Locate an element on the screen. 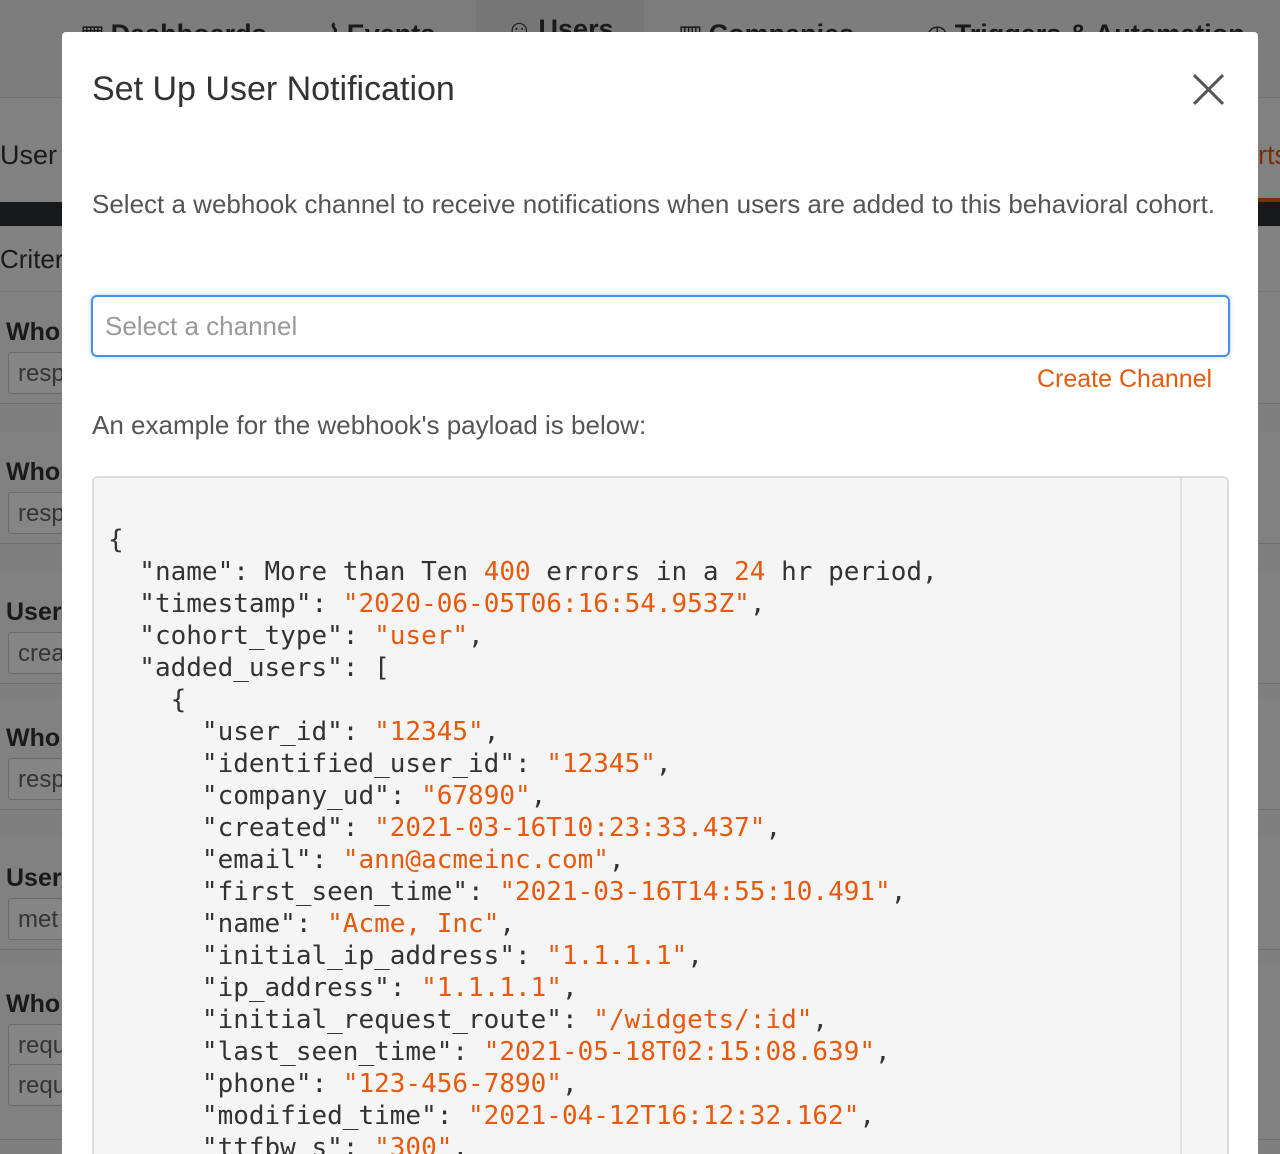 The width and height of the screenshot is (1280, 1154). code-line: "company_ud": "67890", is located at coordinates (523, 796).